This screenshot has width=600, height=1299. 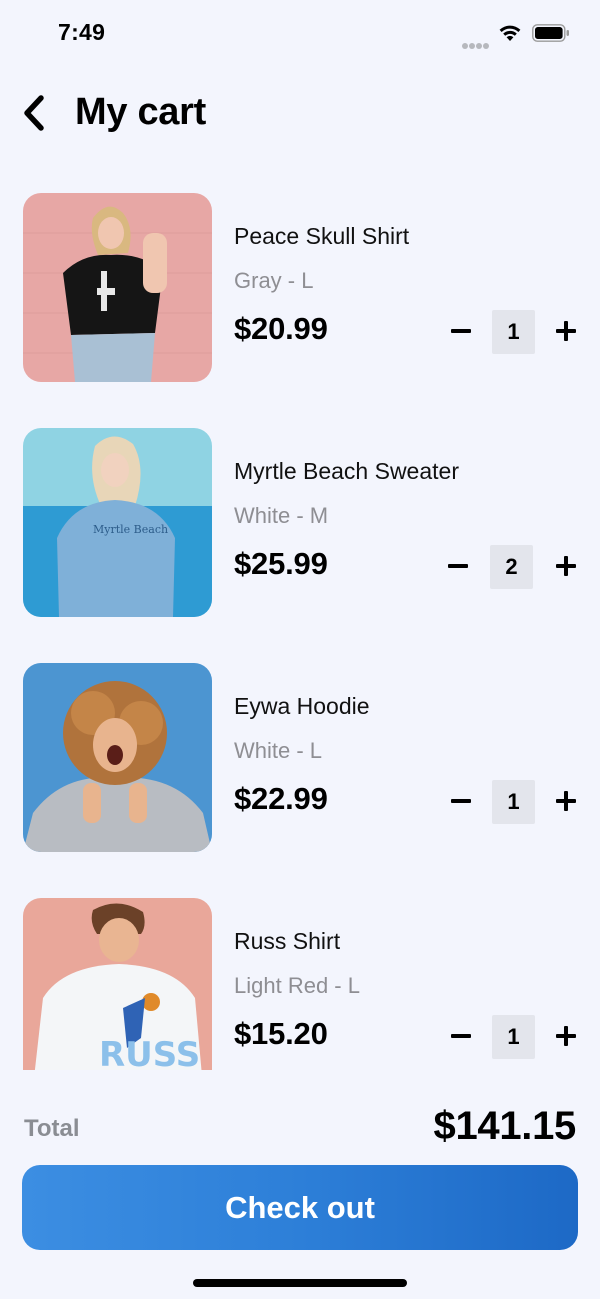 What do you see at coordinates (281, 328) in the screenshot?
I see `product-price: $20.99` at bounding box center [281, 328].